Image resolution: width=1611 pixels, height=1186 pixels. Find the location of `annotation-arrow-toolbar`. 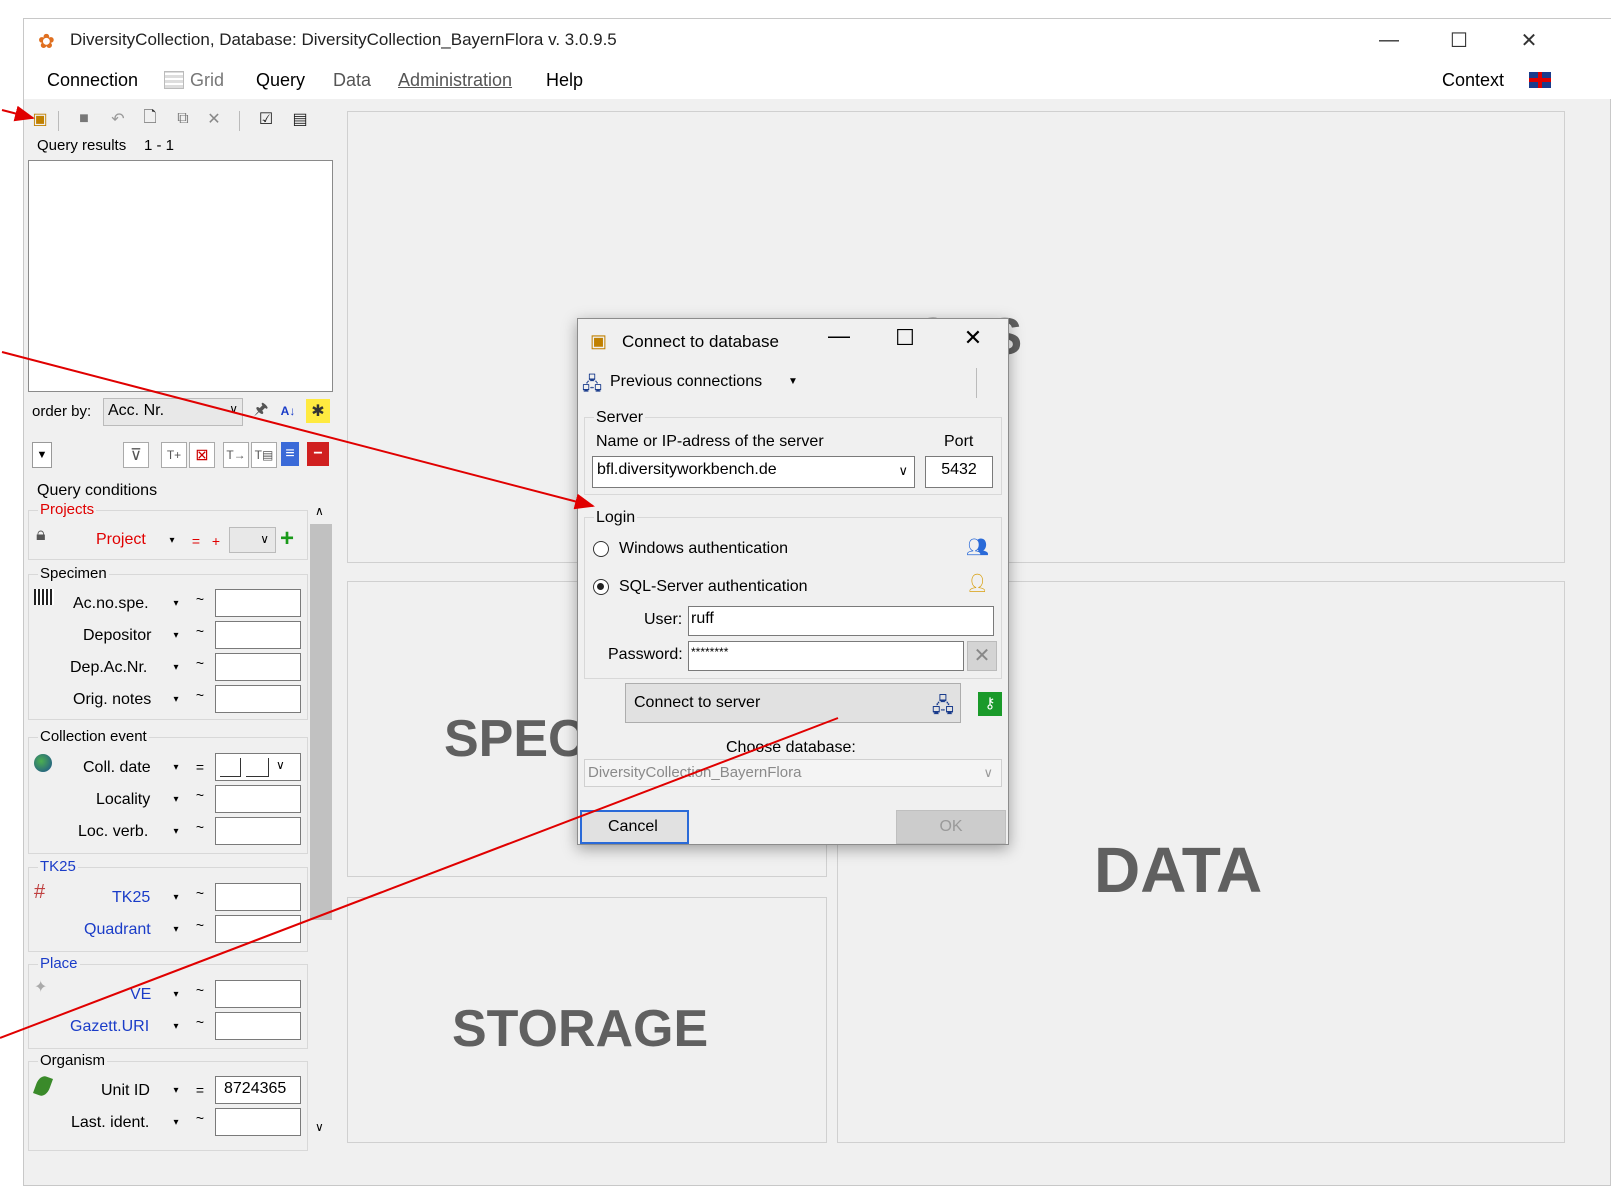

annotation-arrow-toolbar is located at coordinates (18, 113).